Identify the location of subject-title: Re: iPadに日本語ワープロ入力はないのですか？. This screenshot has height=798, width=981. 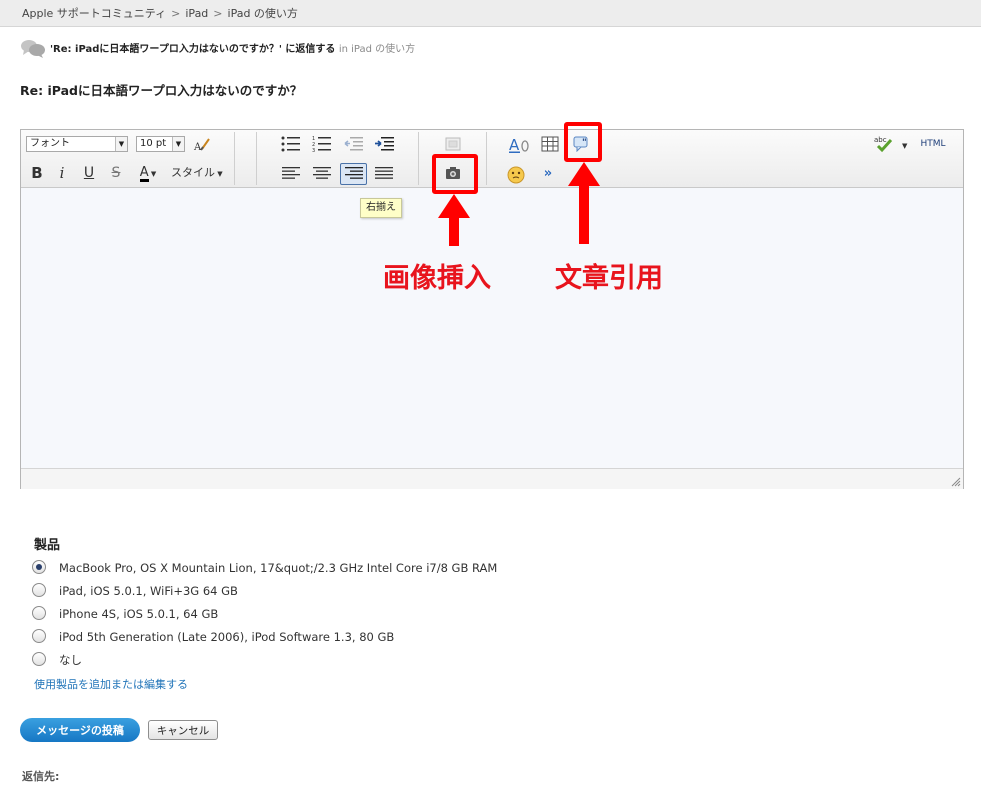
(161, 90).